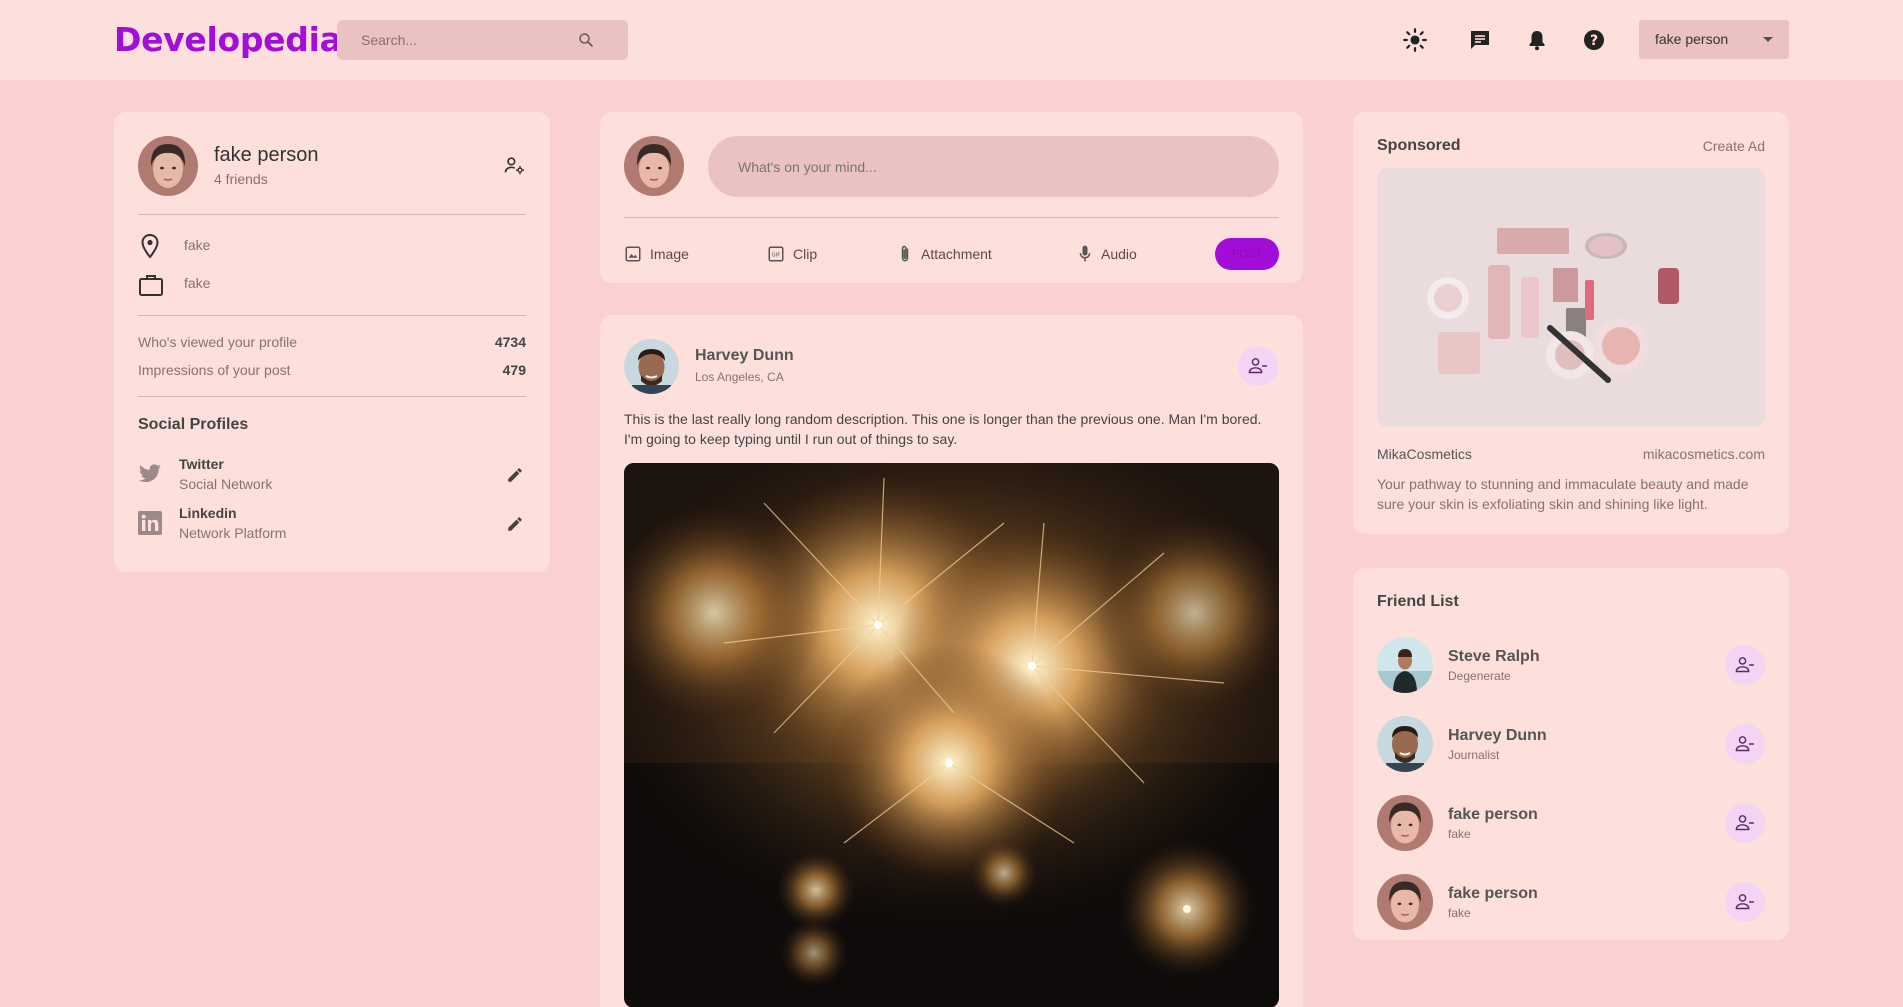  What do you see at coordinates (586, 42) in the screenshot?
I see `search-icon` at bounding box center [586, 42].